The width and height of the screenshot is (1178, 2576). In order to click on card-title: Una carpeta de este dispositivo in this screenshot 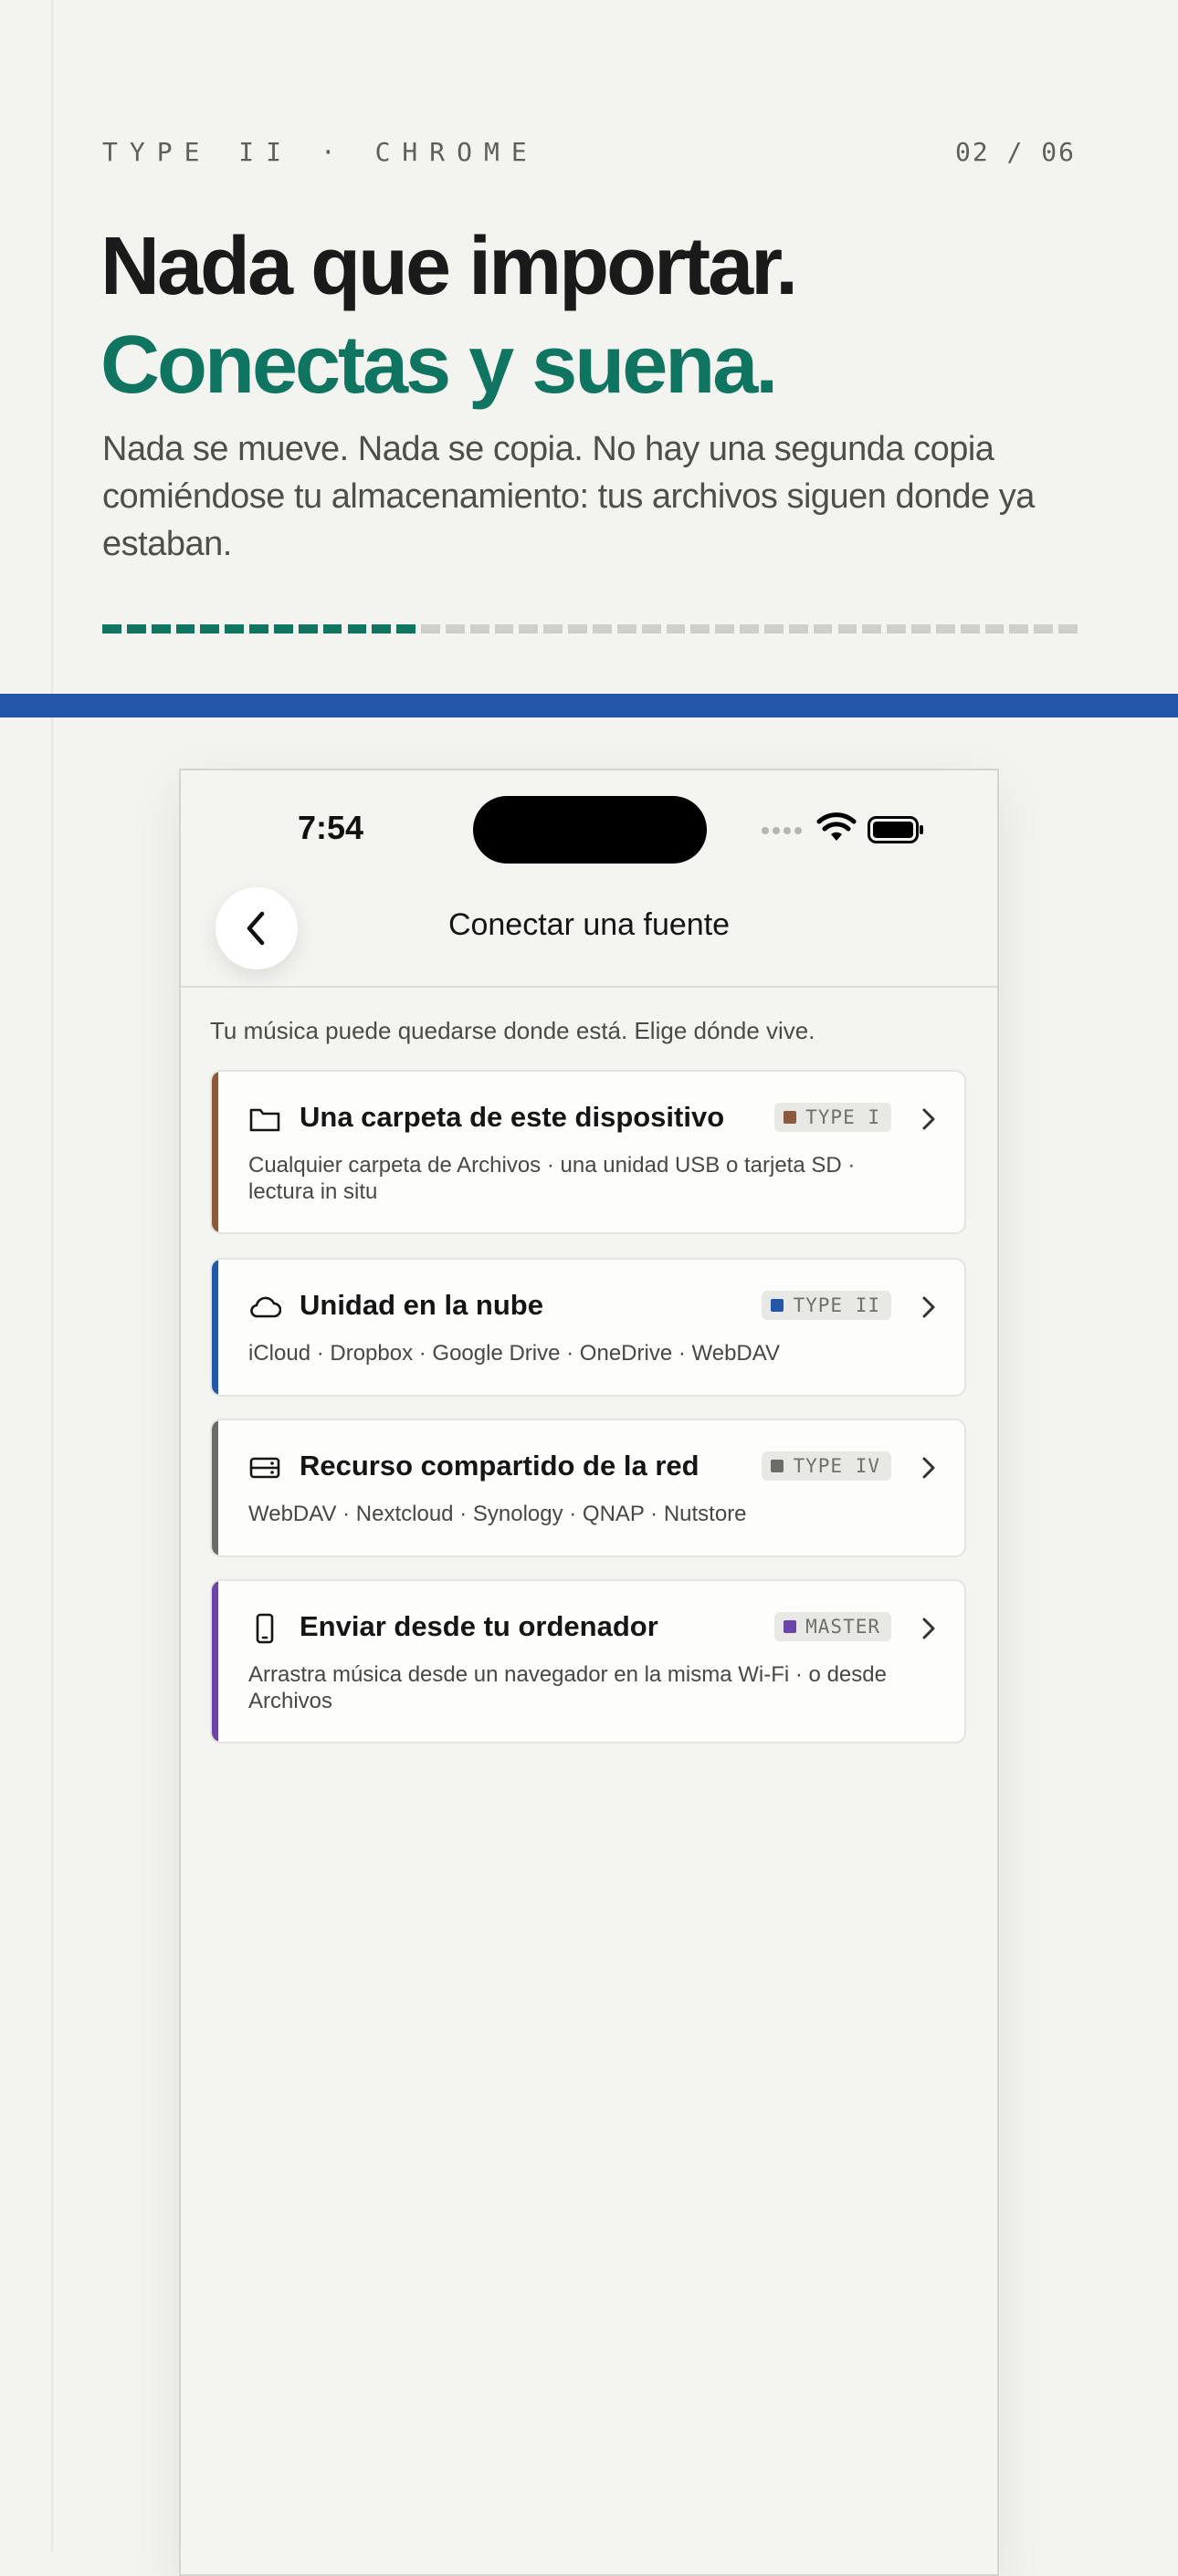, I will do `click(512, 1117)`.